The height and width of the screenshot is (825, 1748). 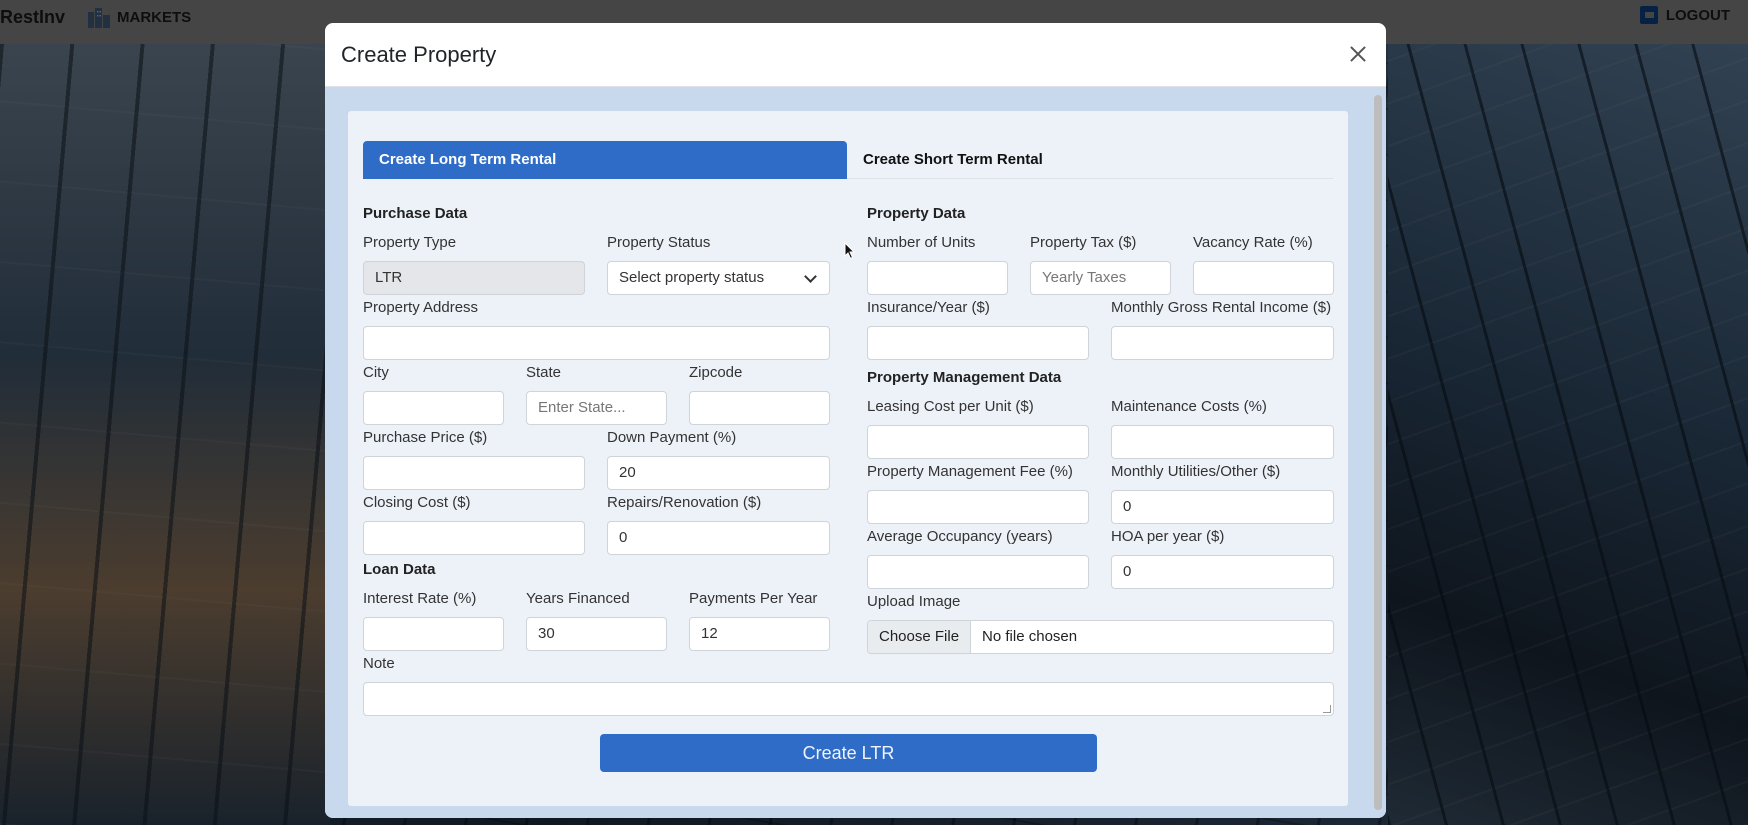 What do you see at coordinates (850, 251) in the screenshot?
I see `mouse-cursor-icon` at bounding box center [850, 251].